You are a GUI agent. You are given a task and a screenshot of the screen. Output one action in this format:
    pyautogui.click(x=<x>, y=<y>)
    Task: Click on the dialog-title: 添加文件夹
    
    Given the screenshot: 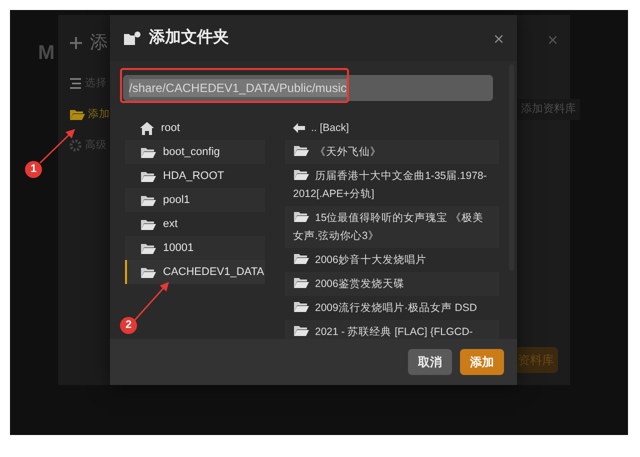 What is the action you would take?
    pyautogui.click(x=189, y=37)
    